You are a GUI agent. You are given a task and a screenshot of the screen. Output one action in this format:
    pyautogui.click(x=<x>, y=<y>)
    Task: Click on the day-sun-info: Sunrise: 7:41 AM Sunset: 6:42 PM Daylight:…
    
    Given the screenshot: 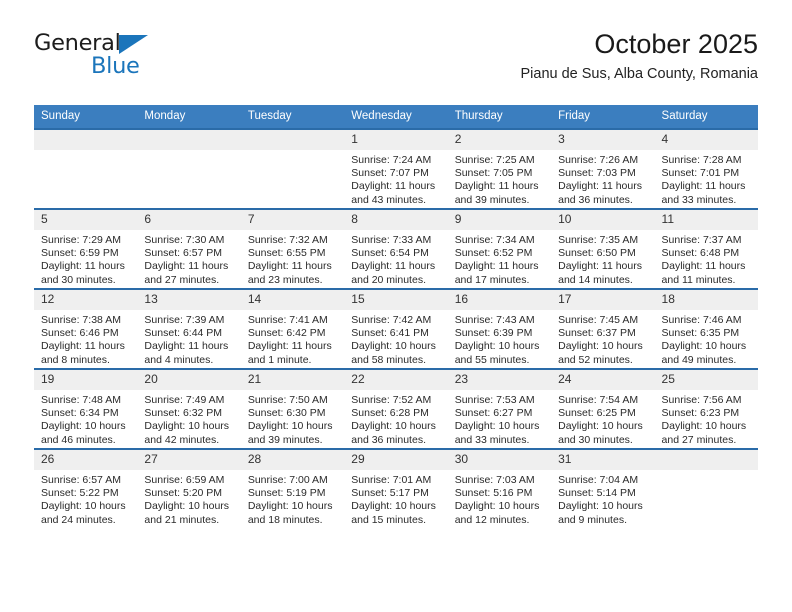 What is the action you would take?
    pyautogui.click(x=292, y=338)
    